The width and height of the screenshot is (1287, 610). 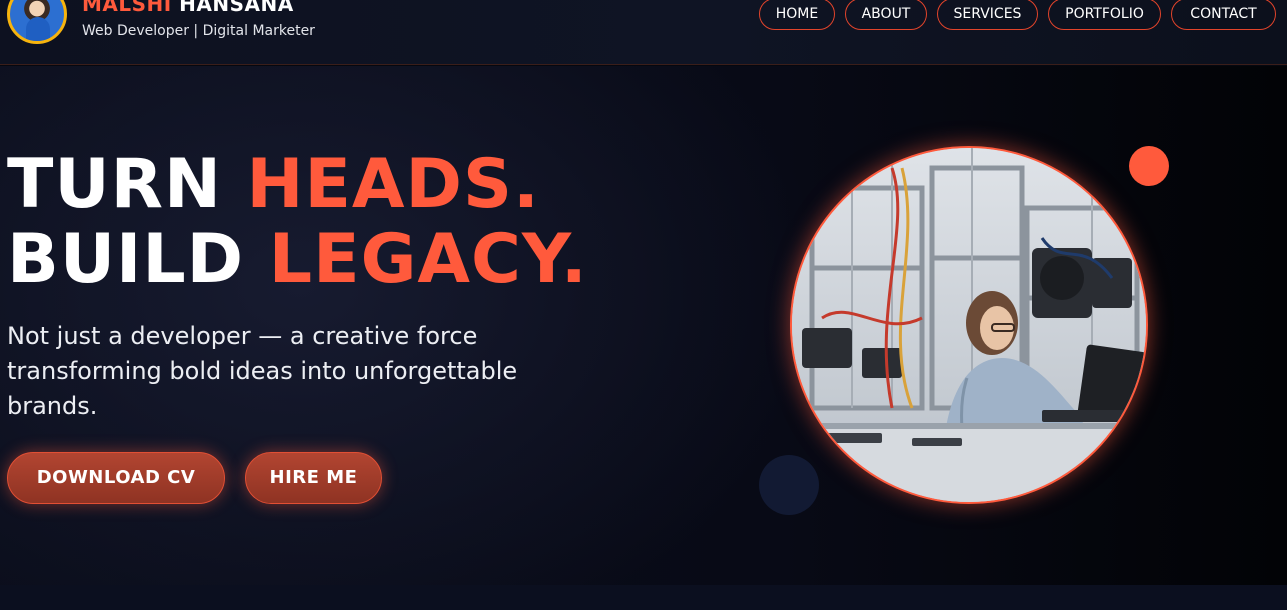 I want to click on decorative-navy-dot, so click(x=789, y=485).